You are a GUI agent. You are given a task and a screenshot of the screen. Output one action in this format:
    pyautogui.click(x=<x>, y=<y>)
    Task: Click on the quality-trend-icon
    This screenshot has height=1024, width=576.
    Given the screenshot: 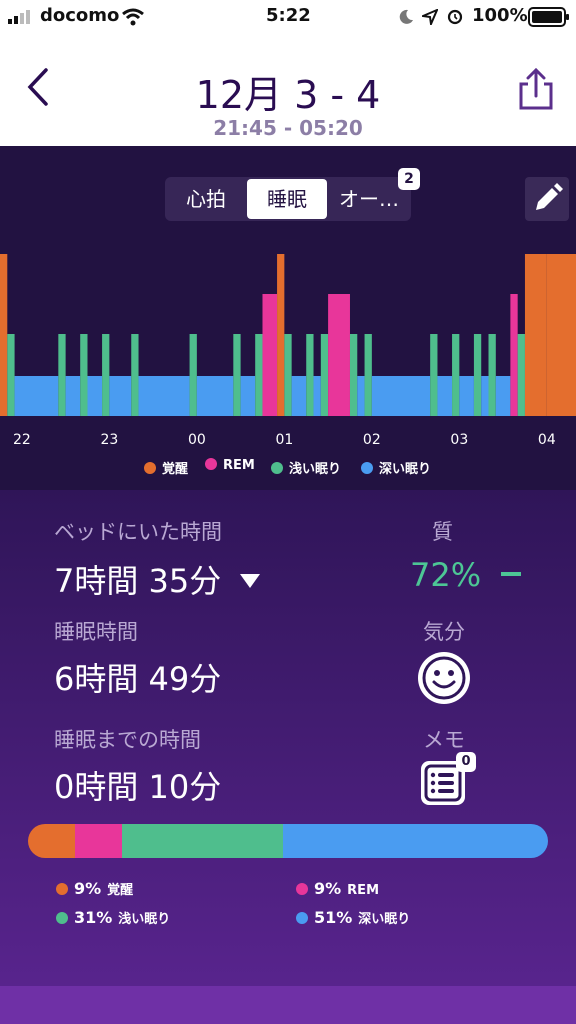 What is the action you would take?
    pyautogui.click(x=511, y=574)
    